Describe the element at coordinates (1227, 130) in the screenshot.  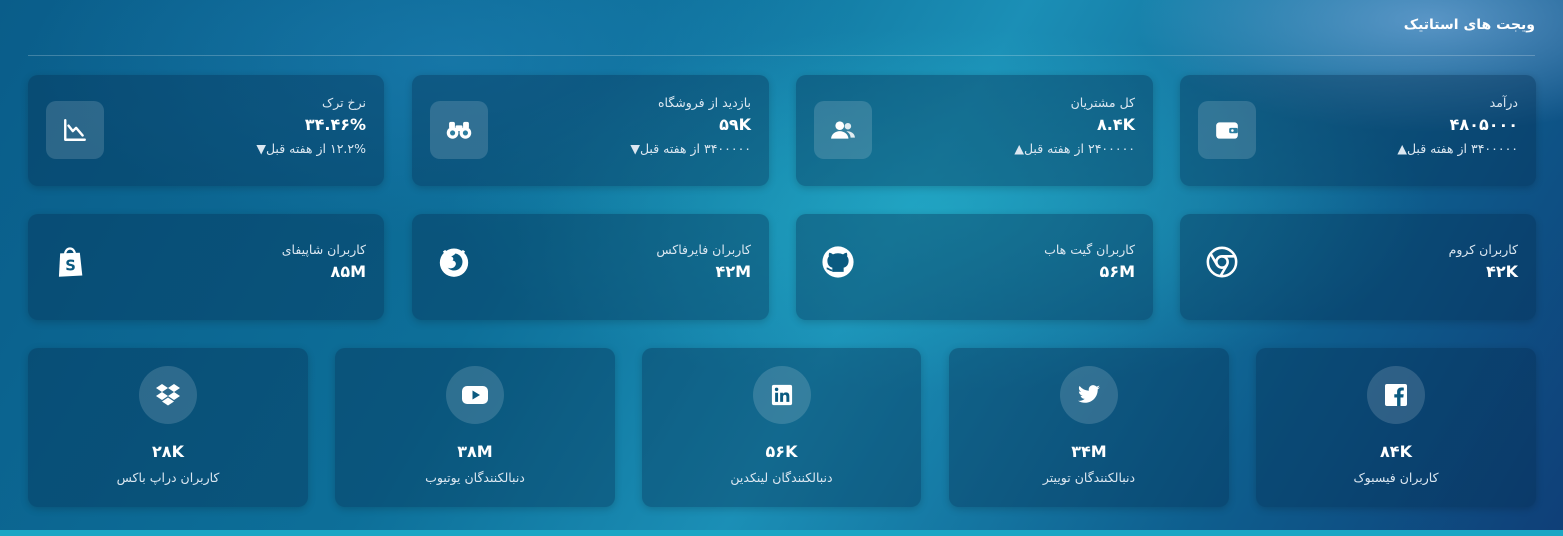
I see `wallet-icon` at that location.